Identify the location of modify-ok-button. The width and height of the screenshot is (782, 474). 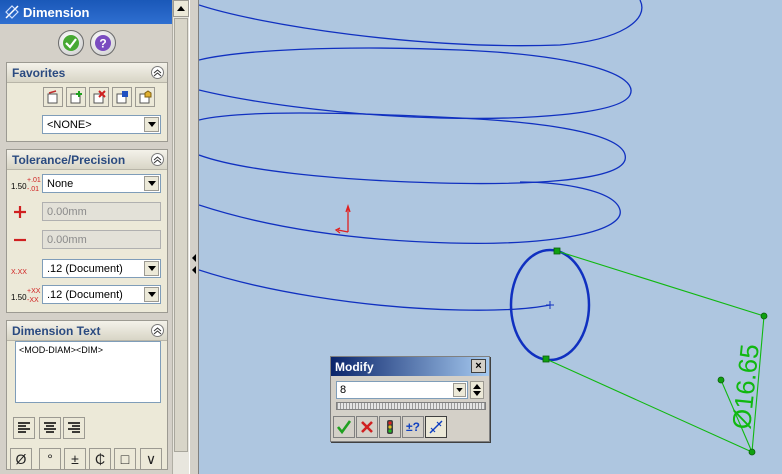
(344, 427).